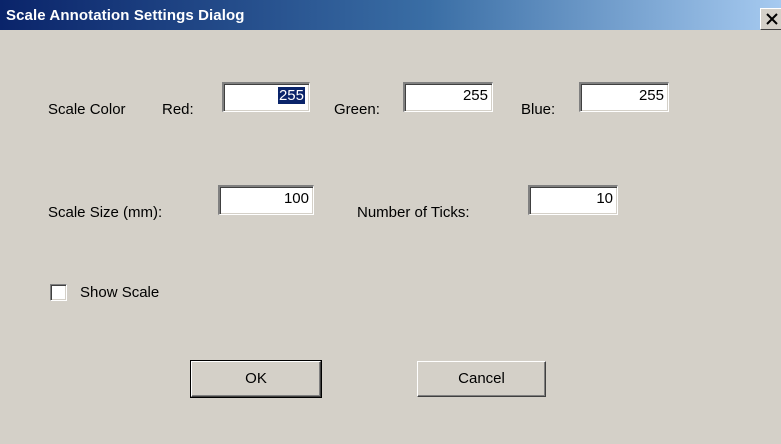 This screenshot has height=444, width=781. Describe the element at coordinates (357, 109) in the screenshot. I see `green-label: Green:` at that location.